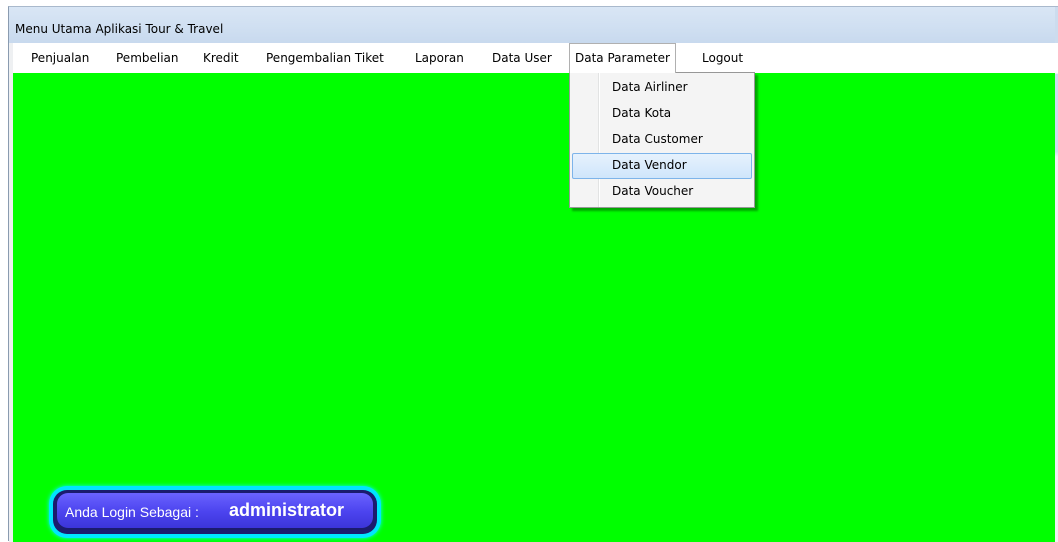 This screenshot has width=1058, height=542. I want to click on menu-pembelian: Pembelian, so click(147, 58).